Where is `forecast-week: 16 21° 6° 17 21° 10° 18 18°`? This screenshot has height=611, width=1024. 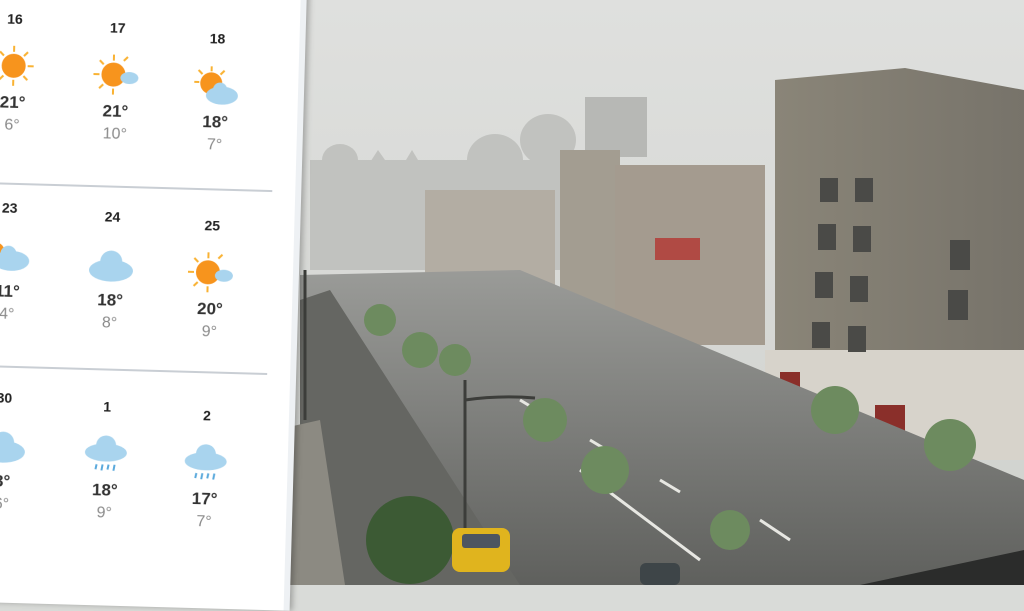
forecast-week: 16 21° 6° 17 21° 10° 18 18° is located at coordinates (138, 97).